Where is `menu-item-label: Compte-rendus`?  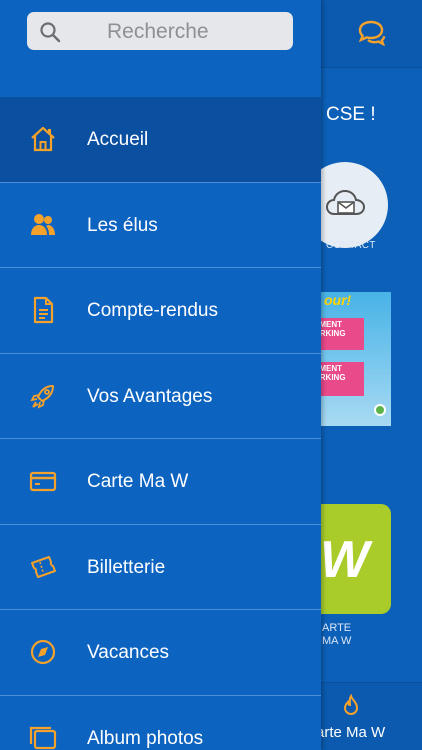
menu-item-label: Compte-rendus is located at coordinates (152, 310).